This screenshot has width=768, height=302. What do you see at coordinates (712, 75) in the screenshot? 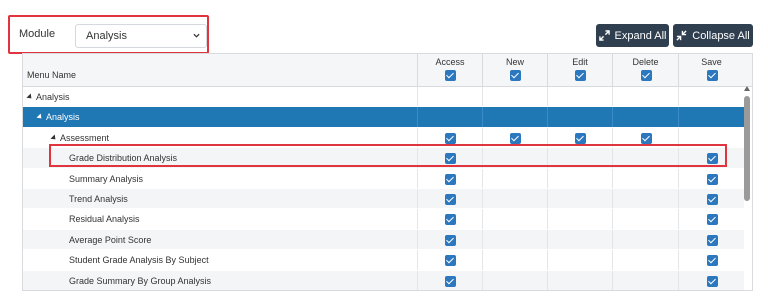
I see `select-all-save-checkbox` at bounding box center [712, 75].